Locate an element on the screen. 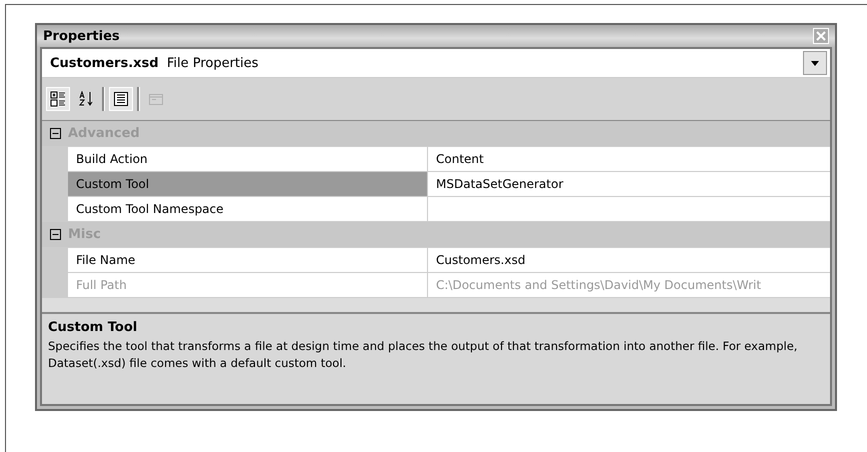  window-icon is located at coordinates (156, 99).